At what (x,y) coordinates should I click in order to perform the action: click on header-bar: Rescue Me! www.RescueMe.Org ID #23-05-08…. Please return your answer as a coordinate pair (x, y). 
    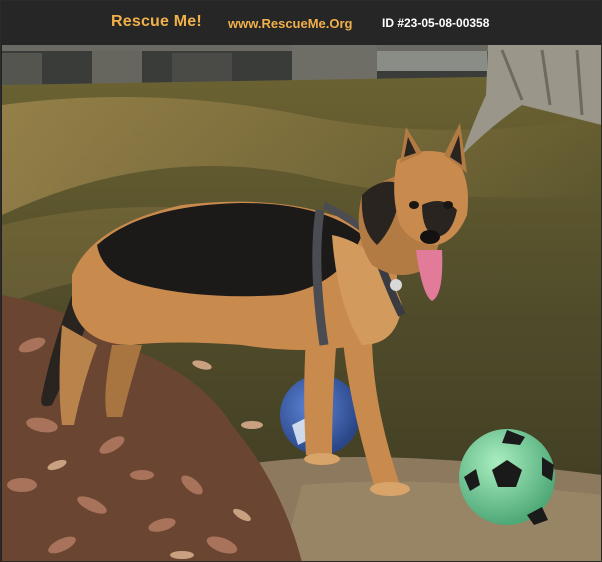
    Looking at the image, I should click on (301, 23).